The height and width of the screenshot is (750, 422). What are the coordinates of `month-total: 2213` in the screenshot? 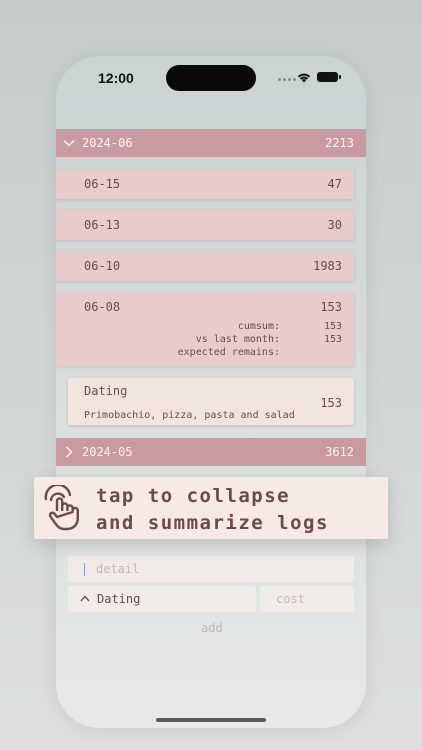 It's located at (339, 143).